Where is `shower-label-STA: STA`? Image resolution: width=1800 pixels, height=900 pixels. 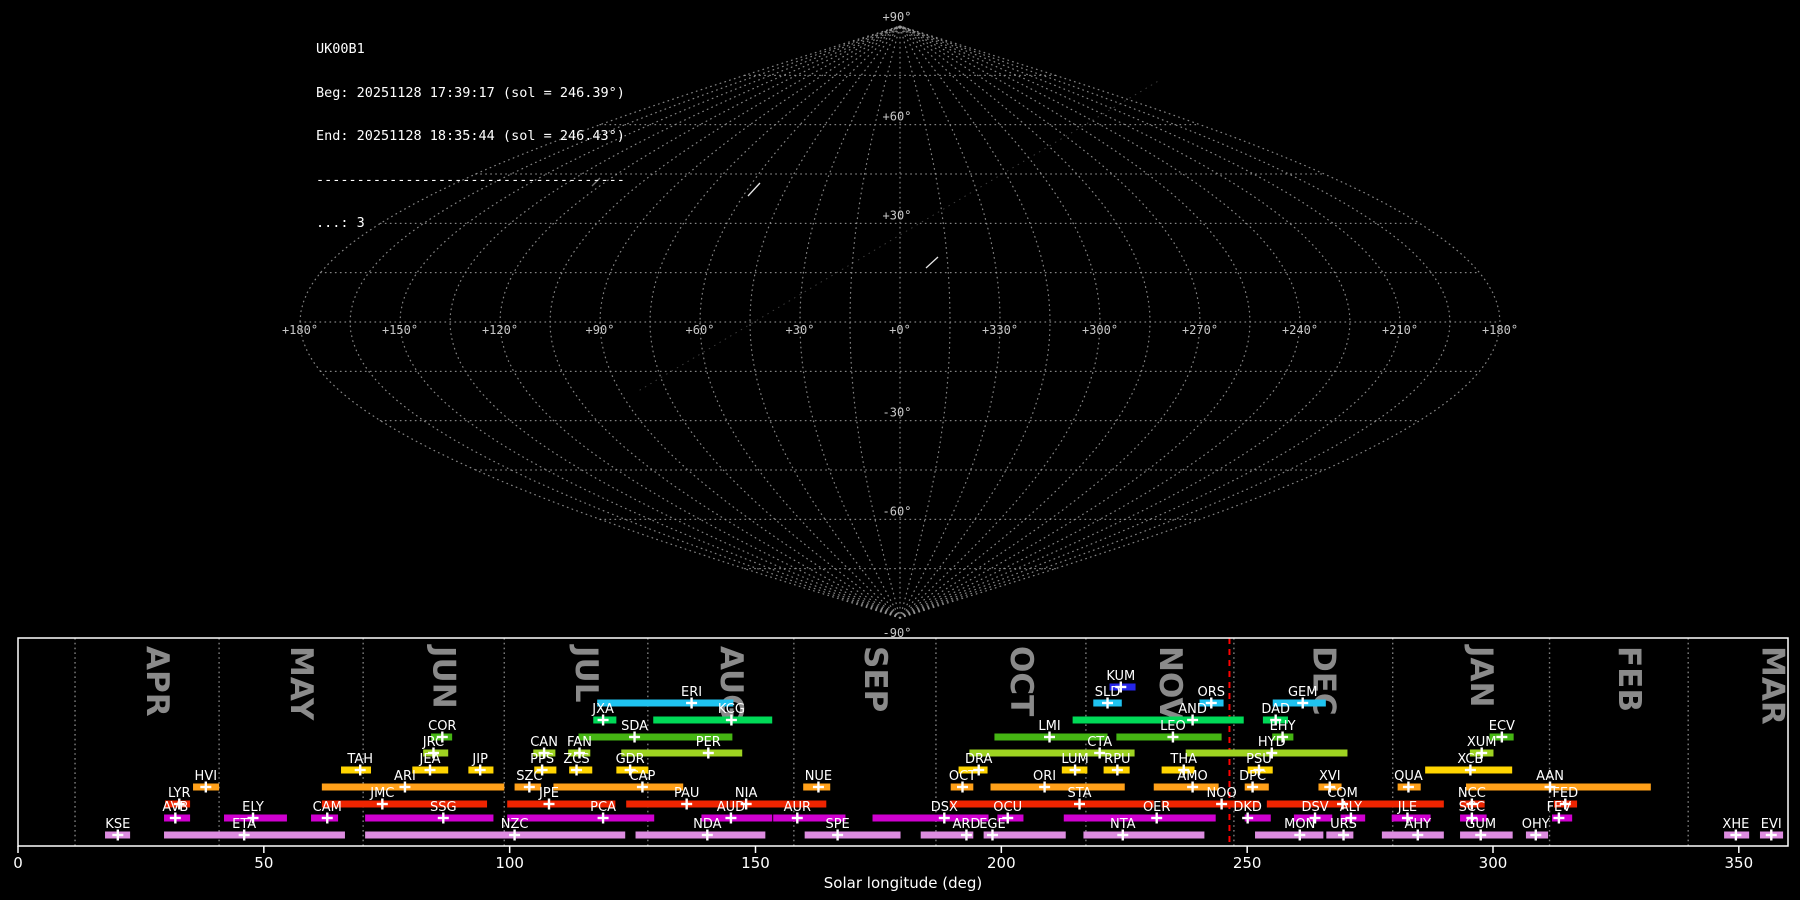
shower-label-STA: STA is located at coordinates (1079, 793).